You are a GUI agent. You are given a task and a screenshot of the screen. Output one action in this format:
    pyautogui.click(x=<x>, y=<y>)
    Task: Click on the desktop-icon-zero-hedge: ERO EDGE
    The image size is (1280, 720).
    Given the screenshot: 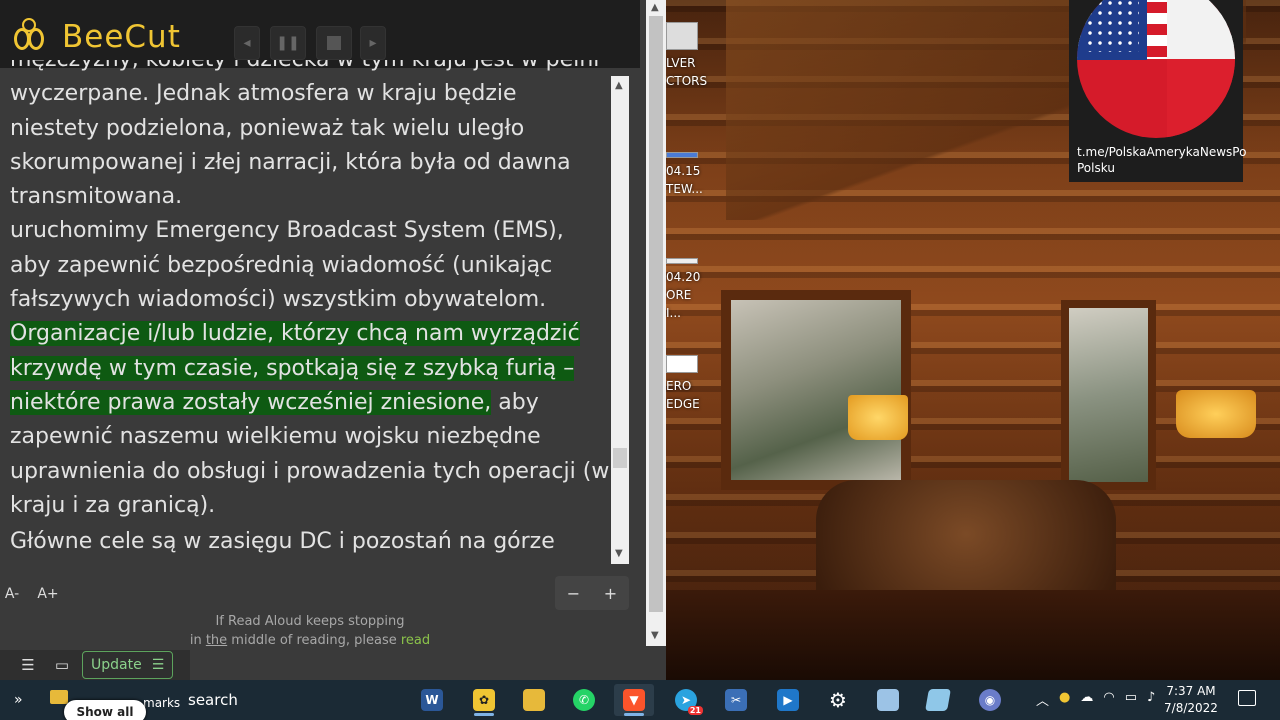 What is the action you would take?
    pyautogui.click(x=686, y=384)
    